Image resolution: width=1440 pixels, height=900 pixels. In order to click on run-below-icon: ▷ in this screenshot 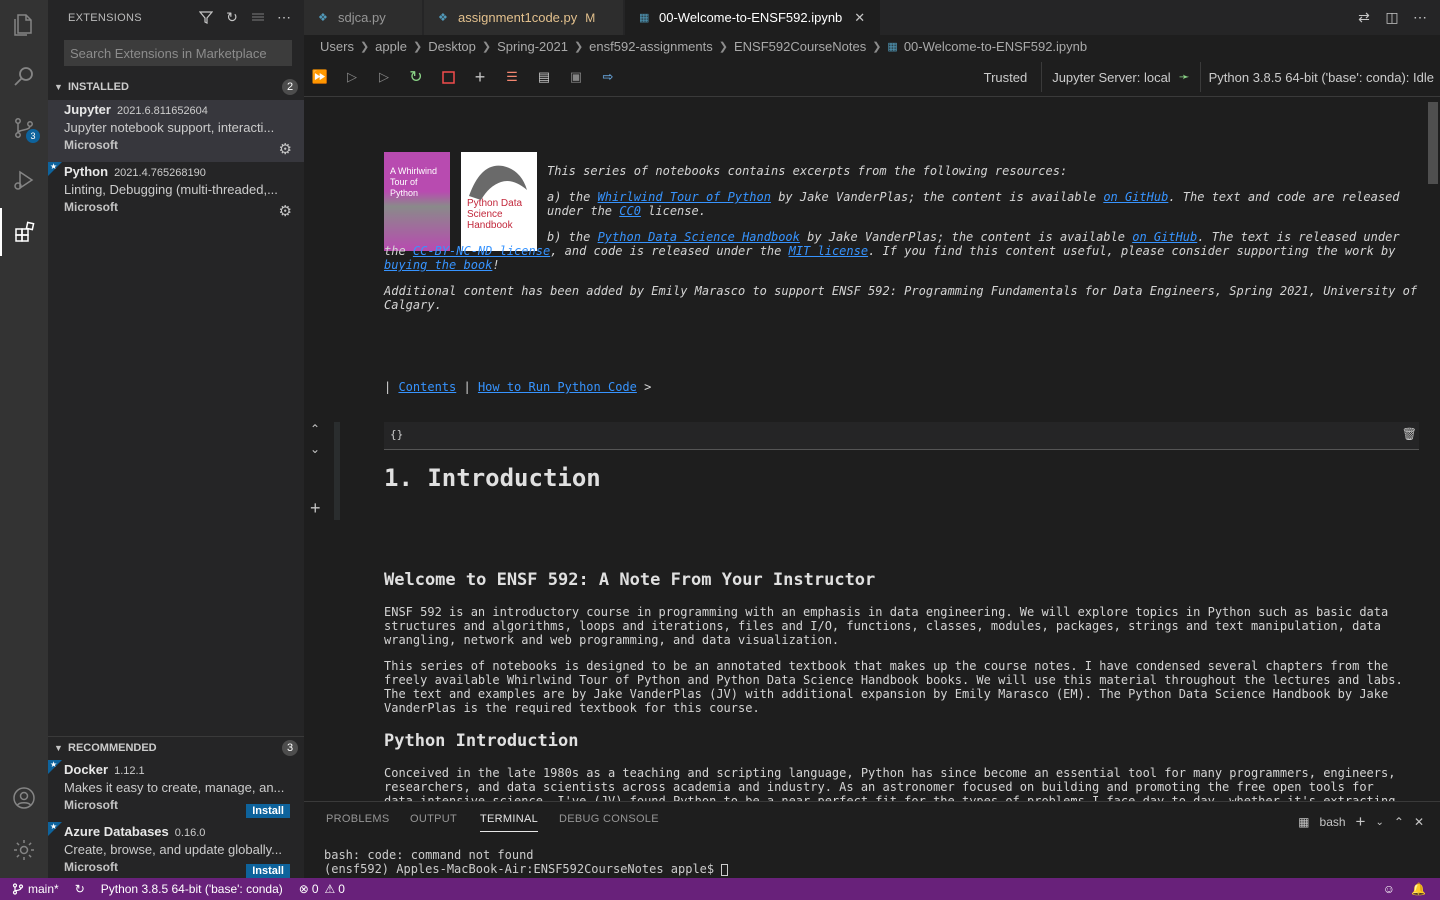, I will do `click(384, 77)`.